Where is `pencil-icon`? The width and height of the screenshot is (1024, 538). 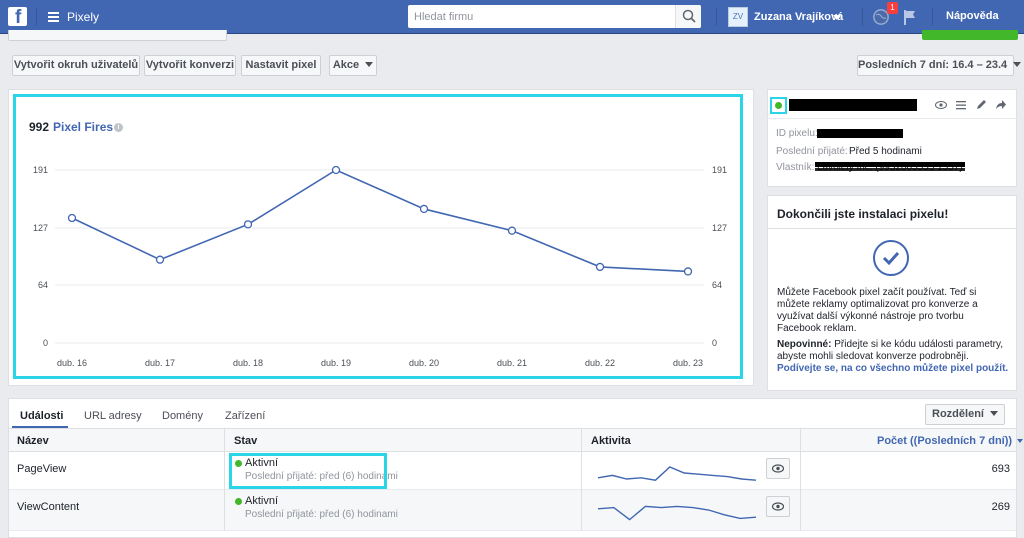 pencil-icon is located at coordinates (981, 105).